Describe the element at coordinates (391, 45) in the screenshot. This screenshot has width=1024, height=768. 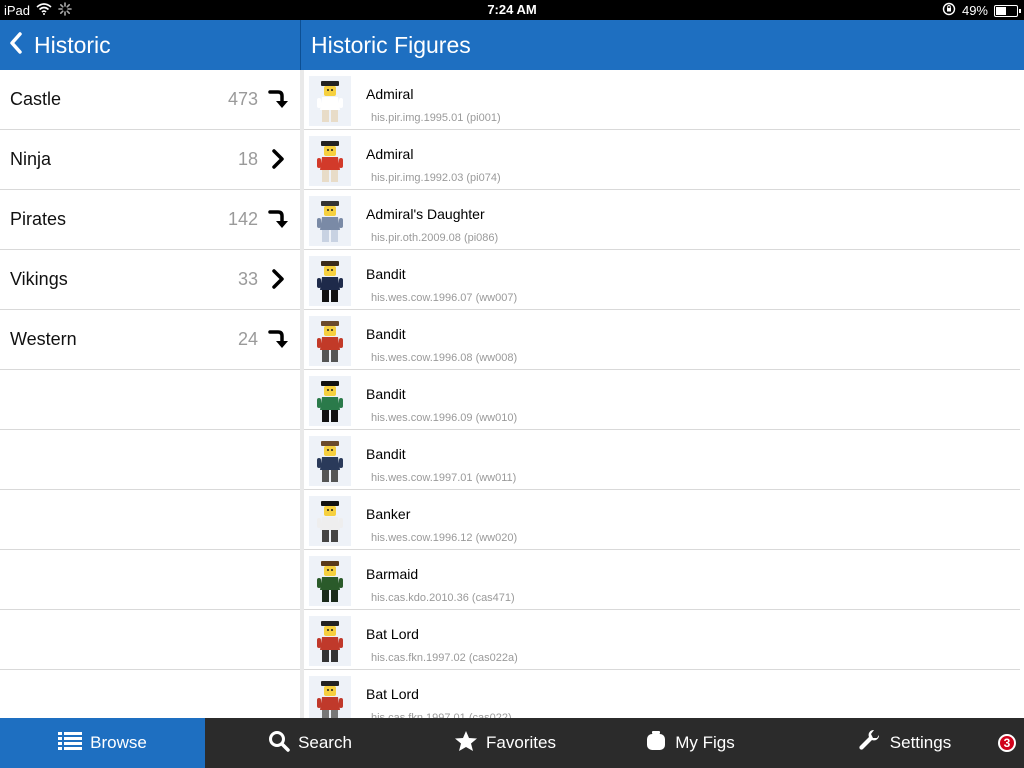
I see `page-title: Historic Figures` at that location.